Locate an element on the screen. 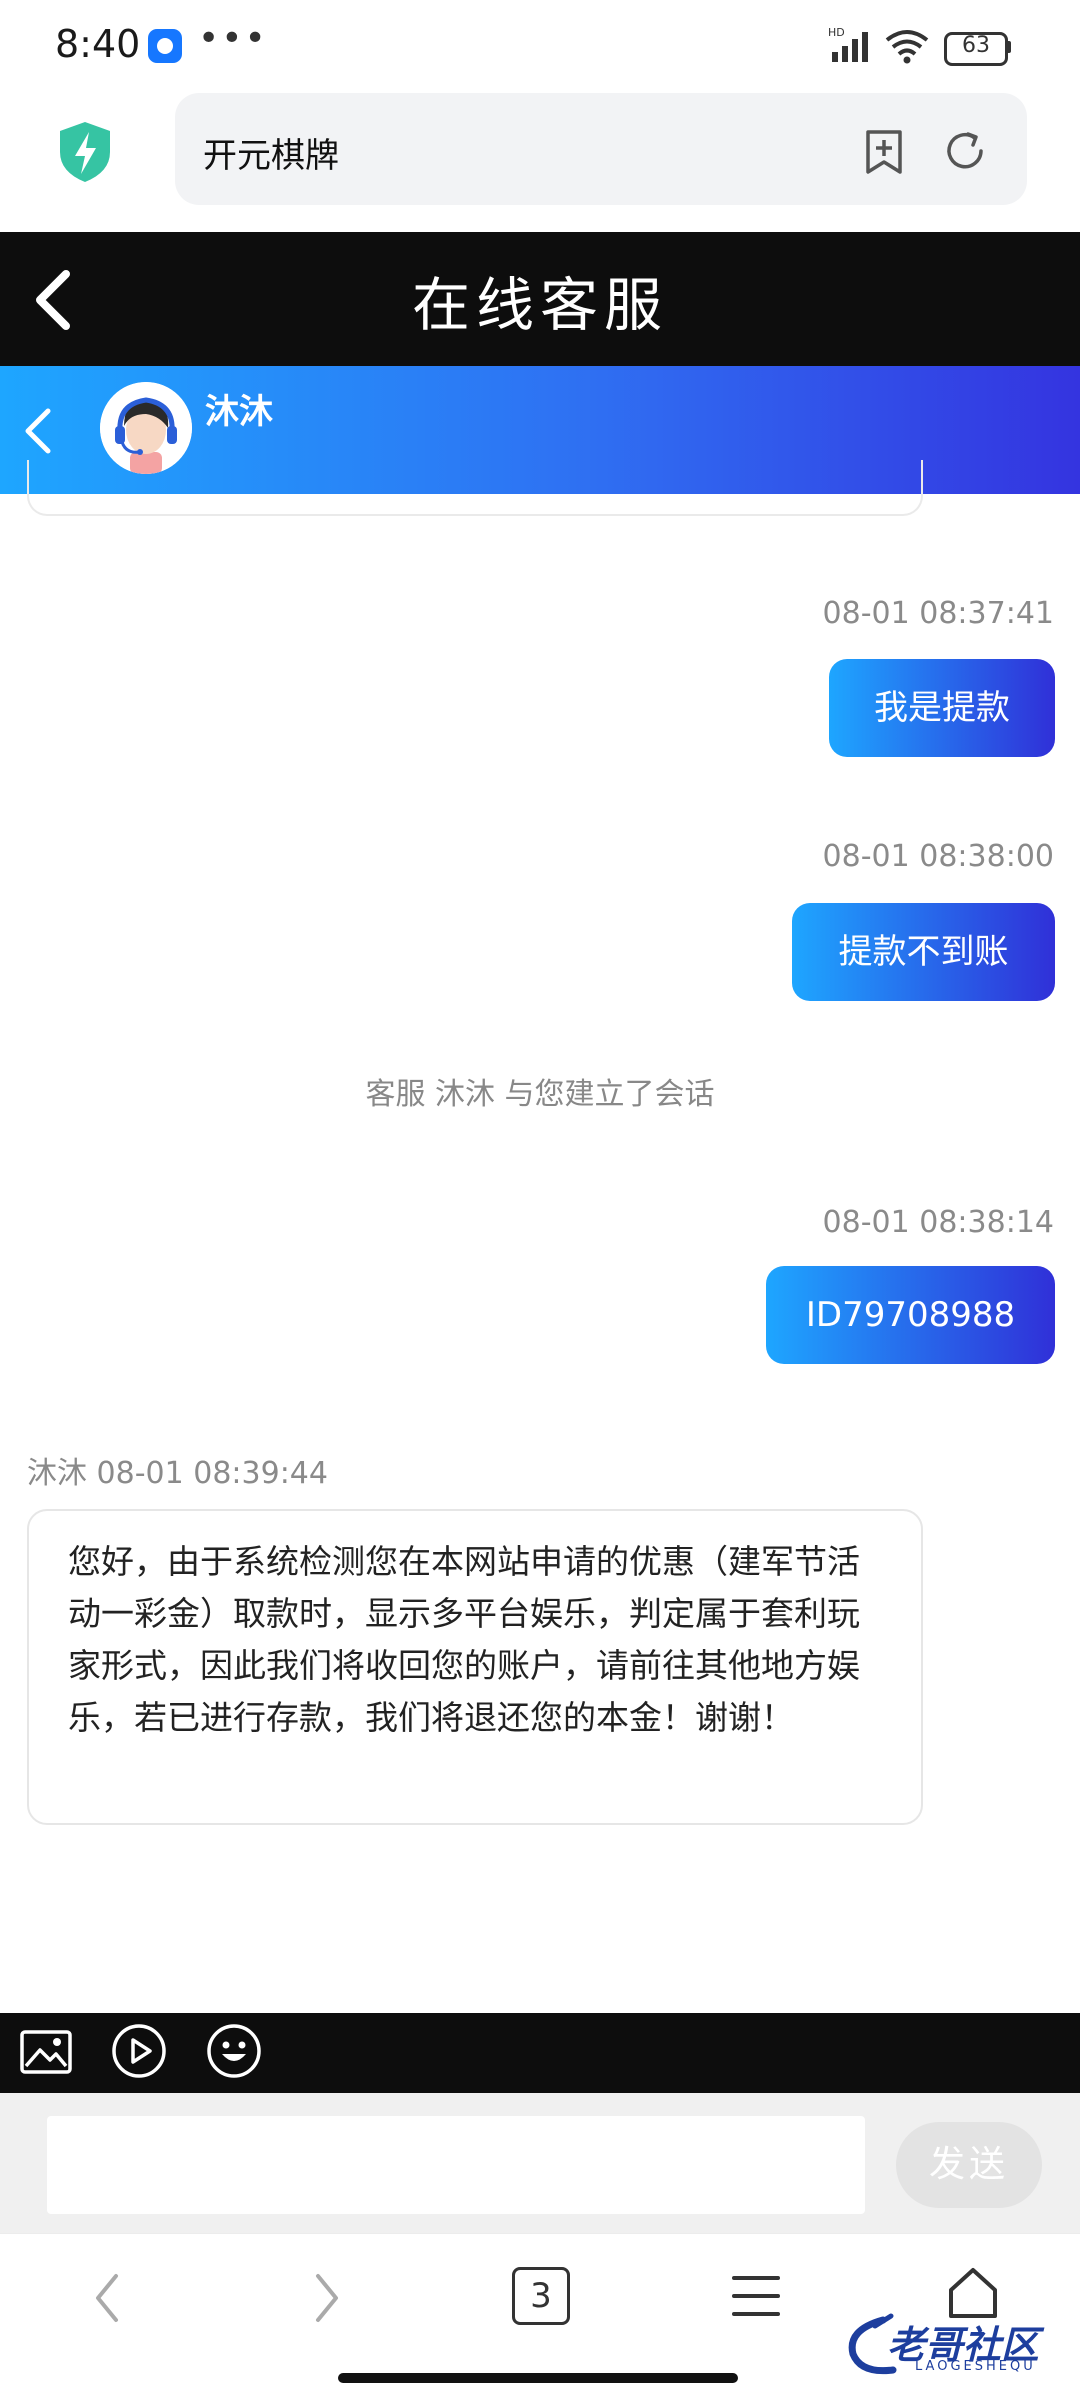 This screenshot has height=2401, width=1080. address-bar-text: 开元棋牌 is located at coordinates (271, 152).